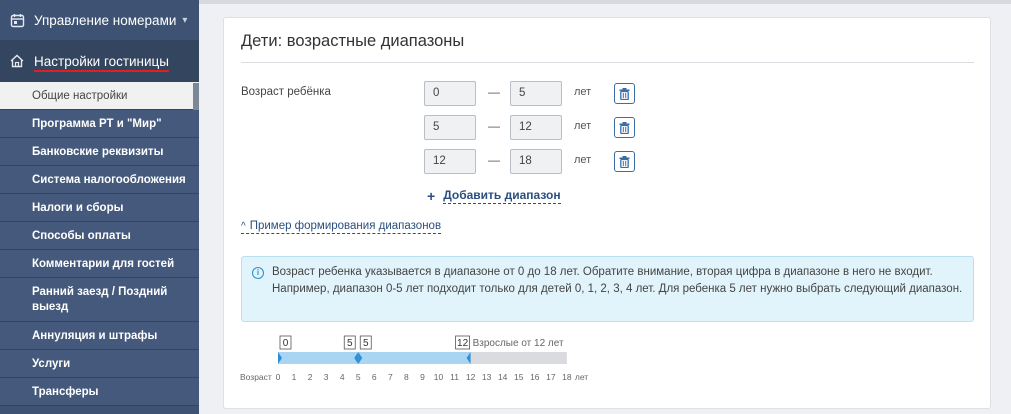 This screenshot has height=414, width=1011. Describe the element at coordinates (454, 377) in the screenshot. I see `timeline-tick-label: 11` at that location.